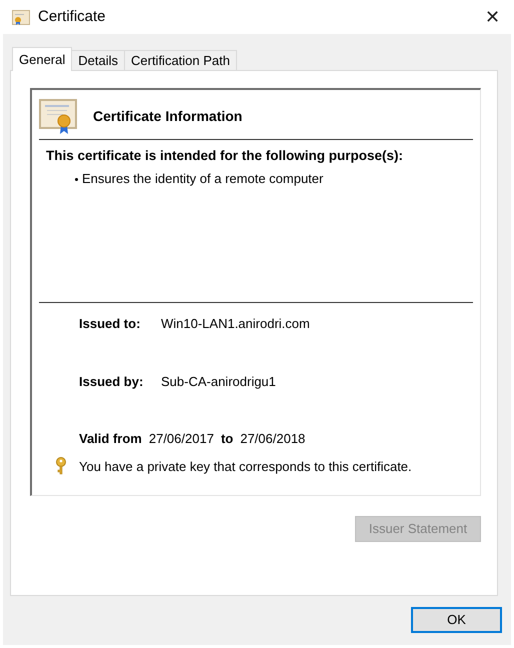  What do you see at coordinates (72, 16) in the screenshot?
I see `window-title: Certificate` at bounding box center [72, 16].